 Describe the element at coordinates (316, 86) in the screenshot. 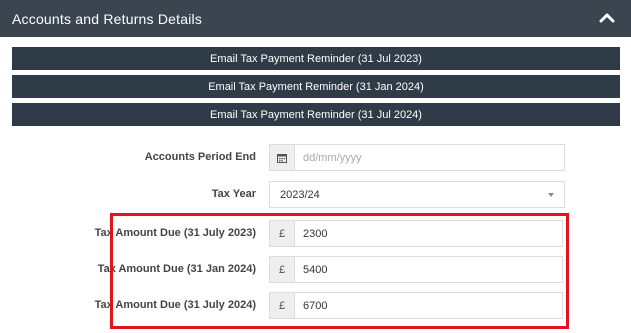

I see `email-reminder-button-jan-2024: Email Tax Payment Reminder (31 Jan 2024)` at that location.